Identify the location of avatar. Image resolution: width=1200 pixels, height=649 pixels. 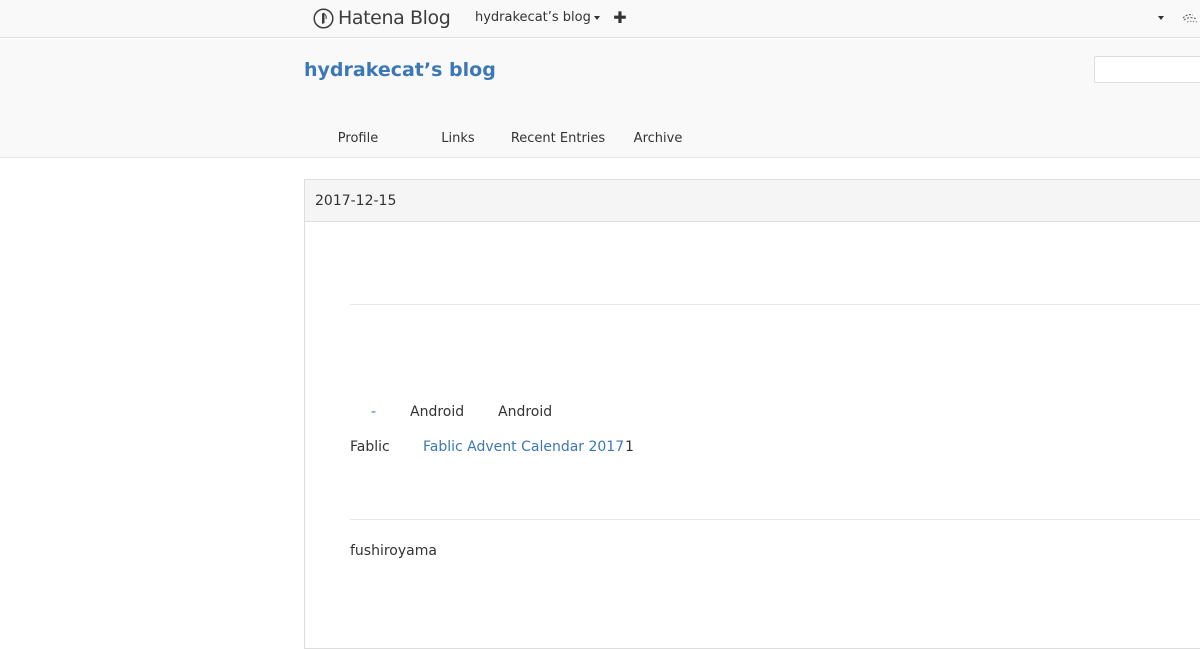
(1190, 18).